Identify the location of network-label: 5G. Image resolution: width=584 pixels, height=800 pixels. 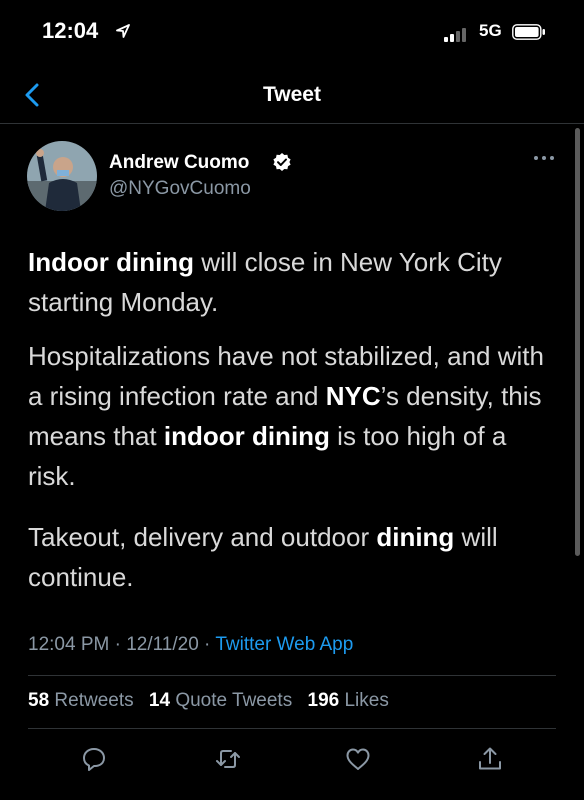
(490, 30).